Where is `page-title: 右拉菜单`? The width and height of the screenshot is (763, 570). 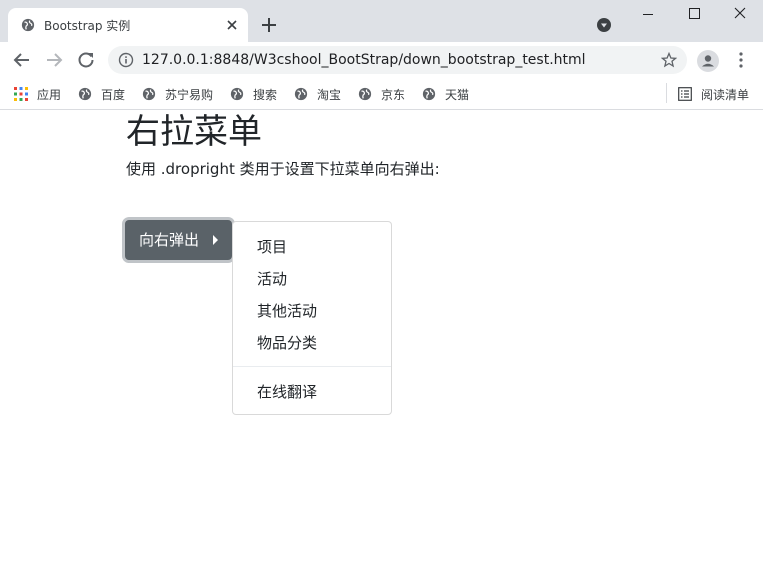 page-title: 右拉菜单 is located at coordinates (194, 132).